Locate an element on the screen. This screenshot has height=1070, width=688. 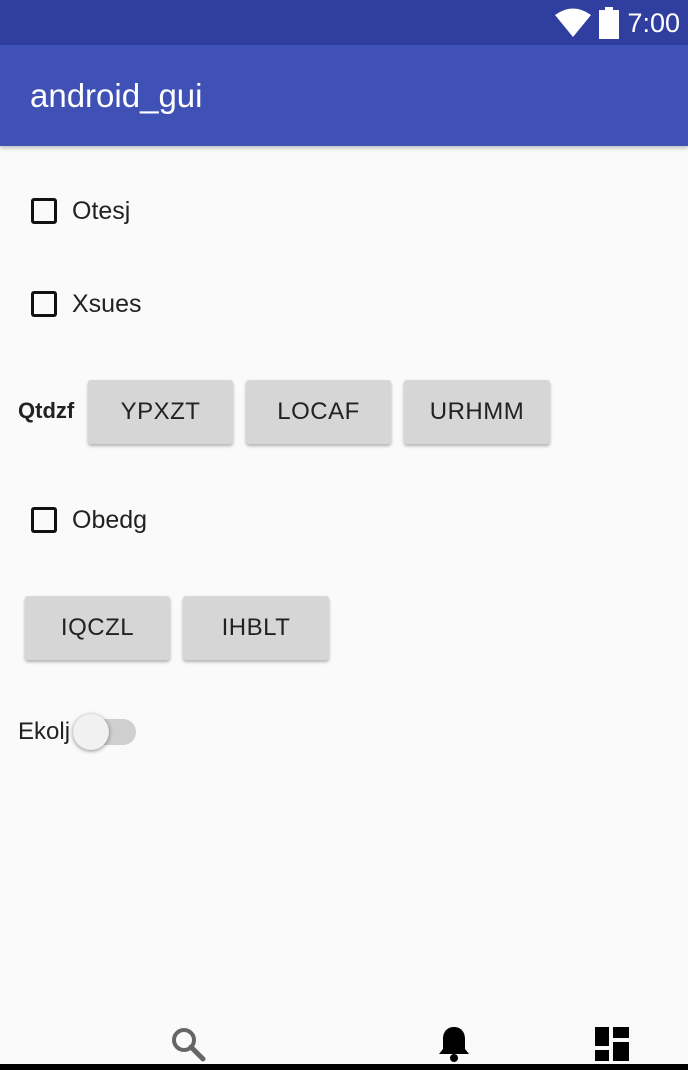
status-icons: 7:00 is located at coordinates (617, 23).